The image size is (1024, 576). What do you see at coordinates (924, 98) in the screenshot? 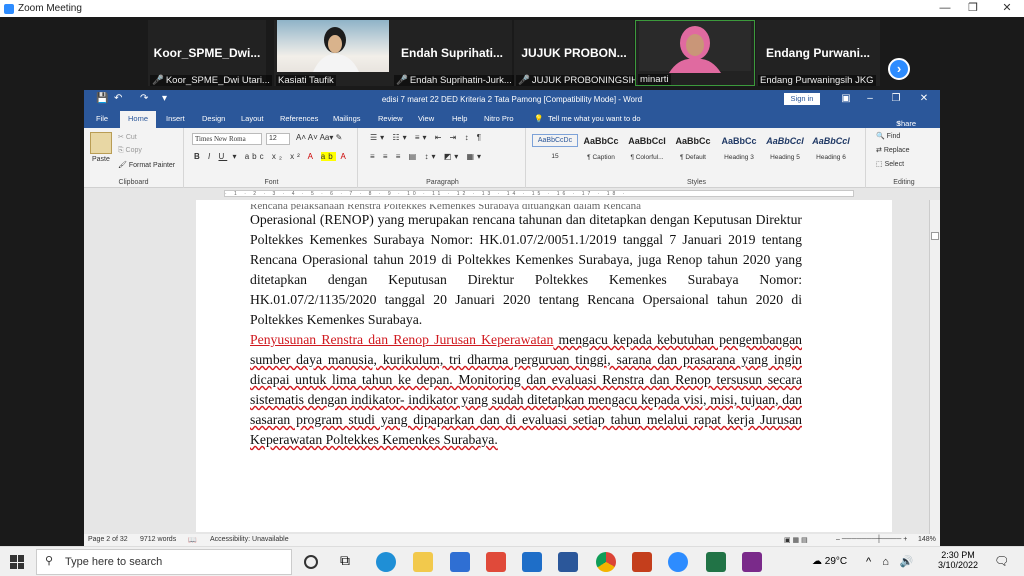
I see `word-close-icon: ✕` at bounding box center [924, 98].